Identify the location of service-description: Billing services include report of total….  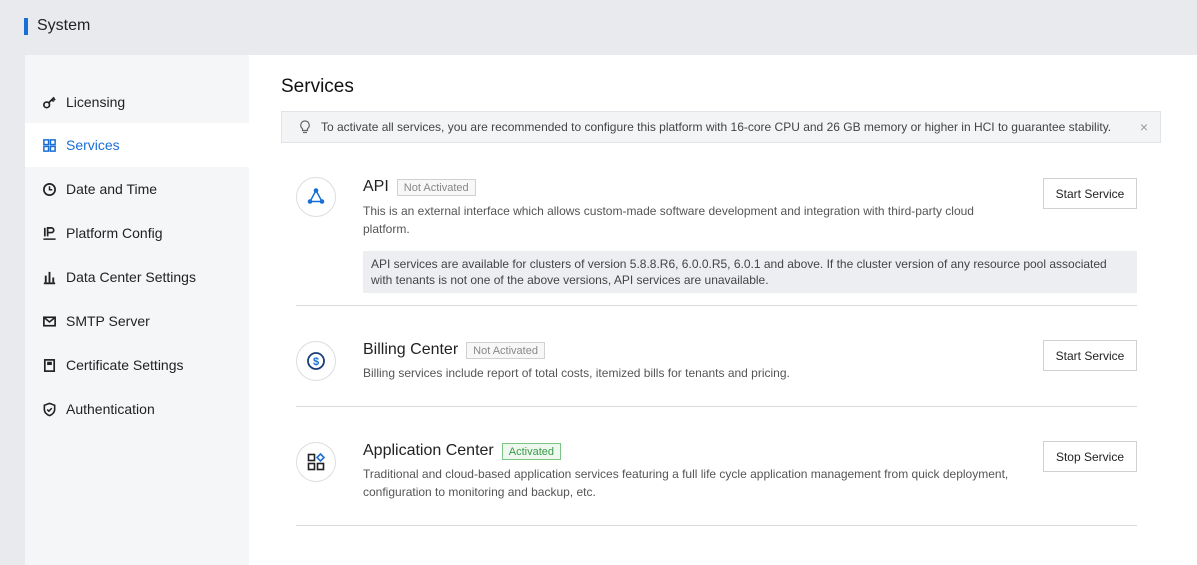
(576, 373).